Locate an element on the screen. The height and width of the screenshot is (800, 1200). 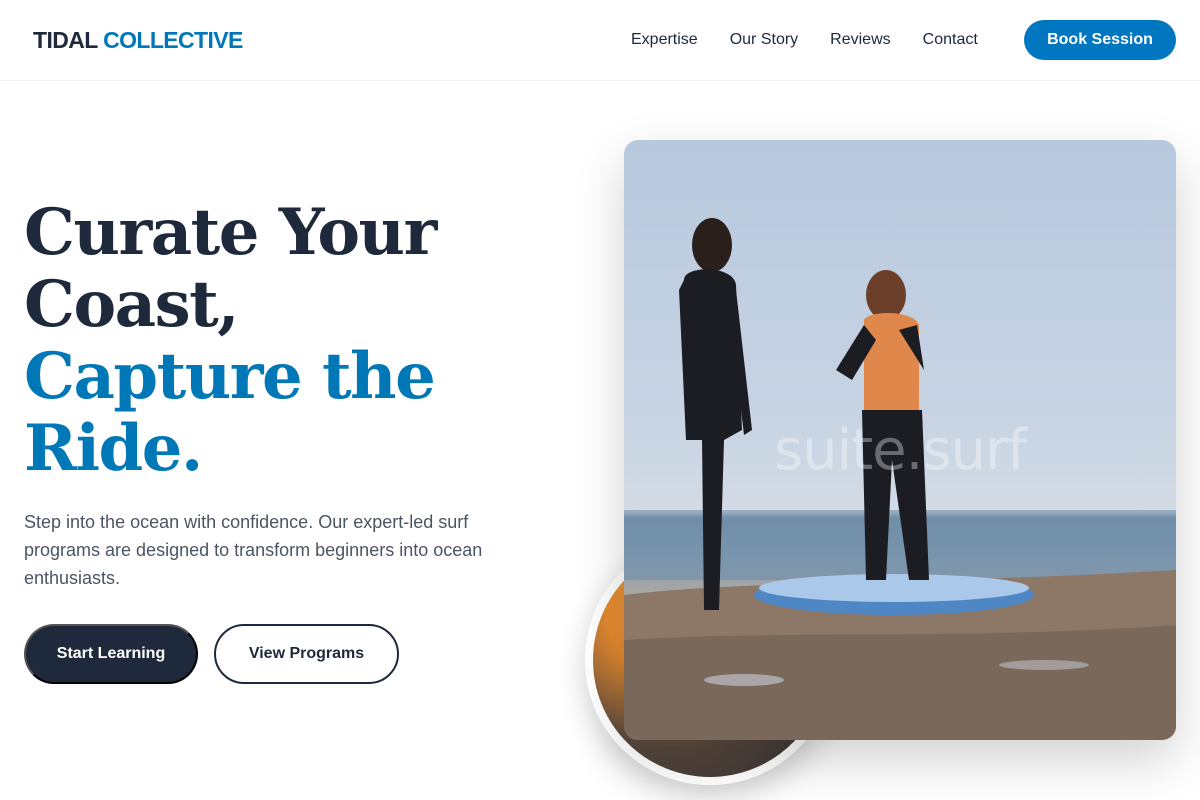
headline-line-2: Coast, is located at coordinates (131, 304).